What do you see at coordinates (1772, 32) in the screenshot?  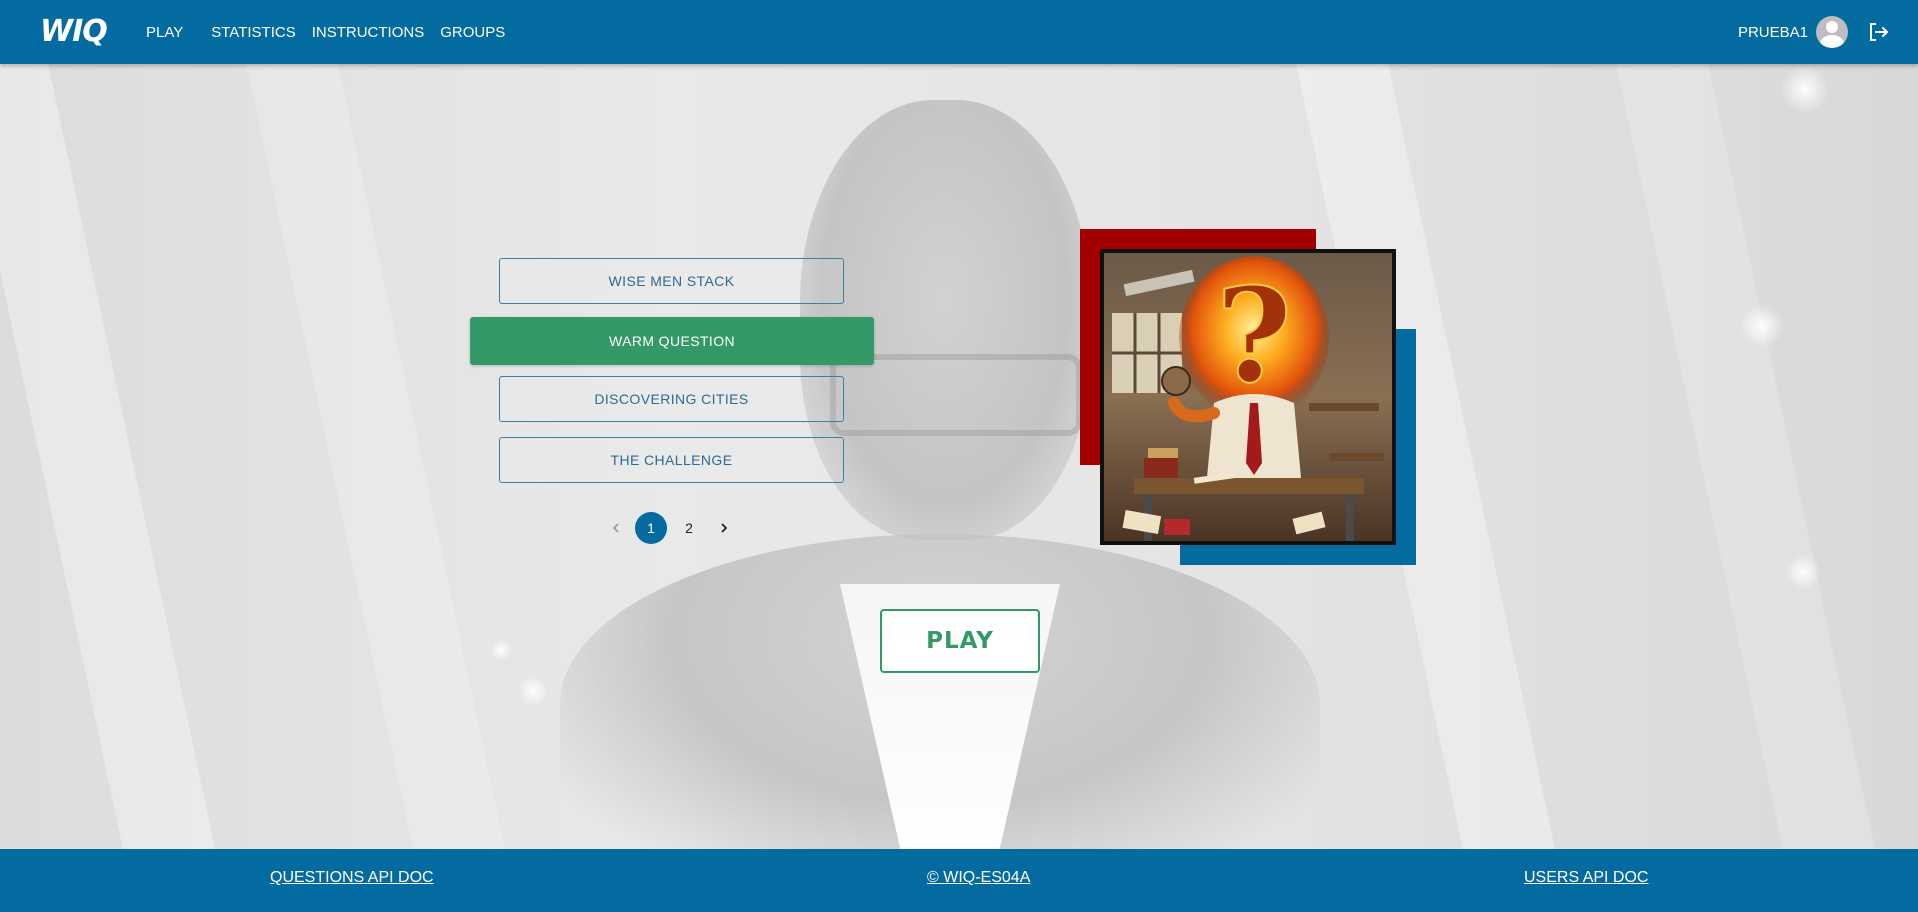 I see `username-label: PRUEBA1` at bounding box center [1772, 32].